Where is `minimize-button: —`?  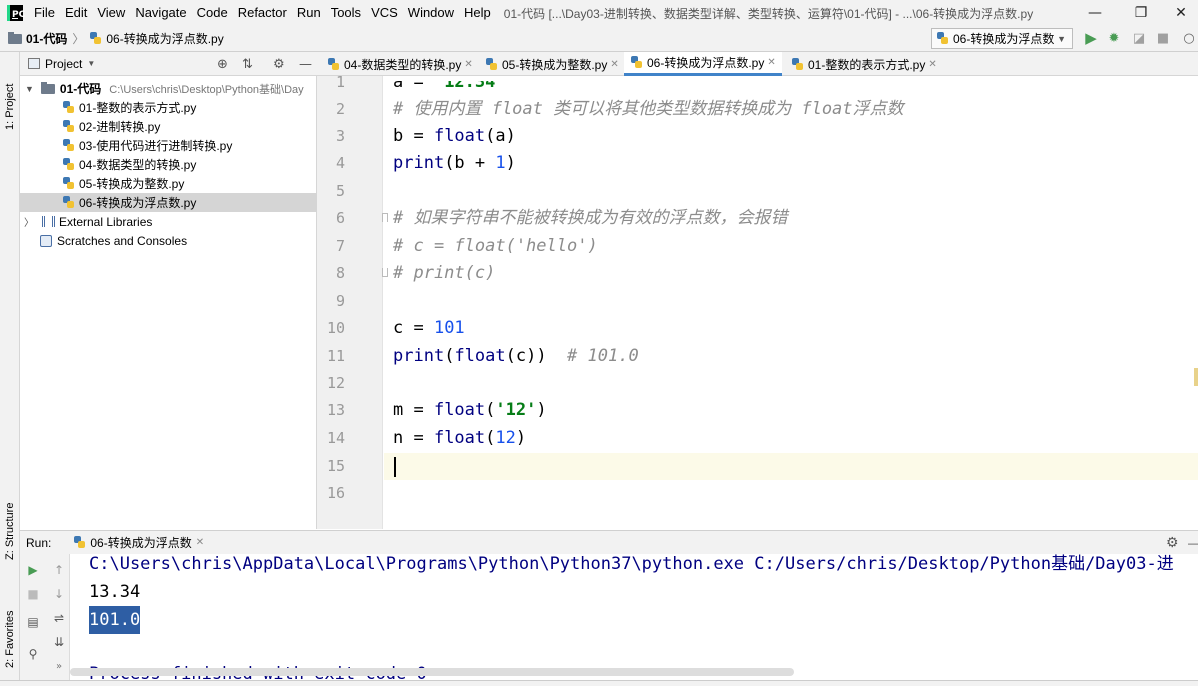
minimize-button: — is located at coordinates (1095, 13).